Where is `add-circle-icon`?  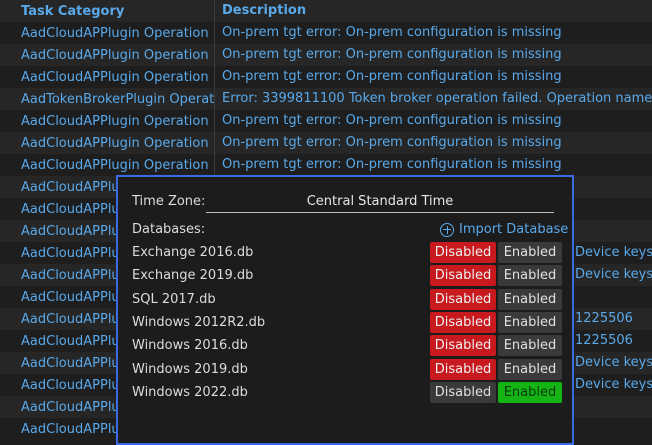 add-circle-icon is located at coordinates (447, 229).